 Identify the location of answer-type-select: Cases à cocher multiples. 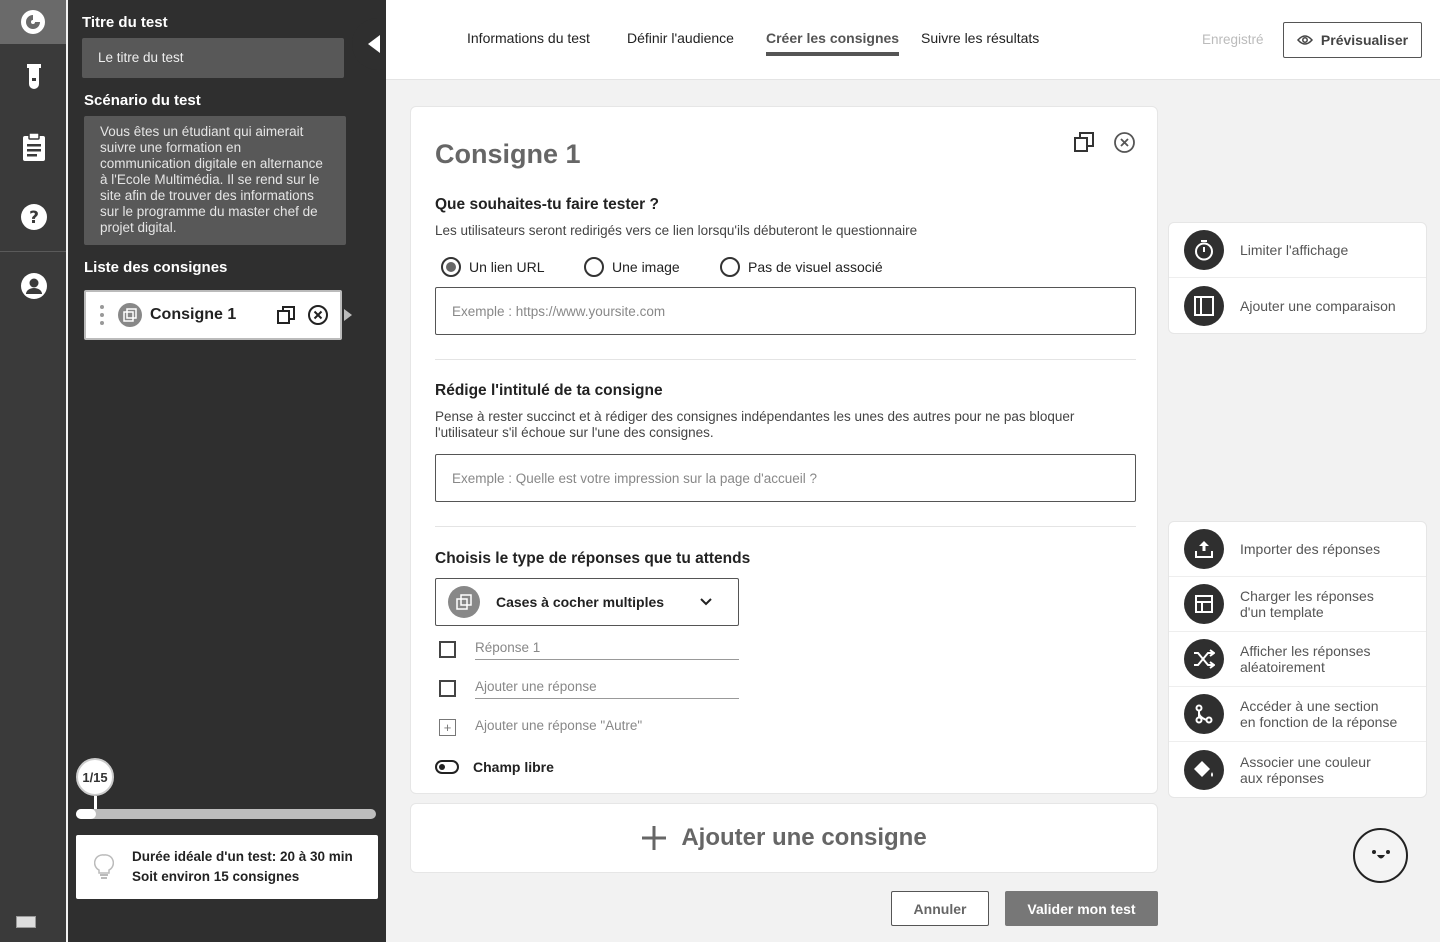
(587, 602).